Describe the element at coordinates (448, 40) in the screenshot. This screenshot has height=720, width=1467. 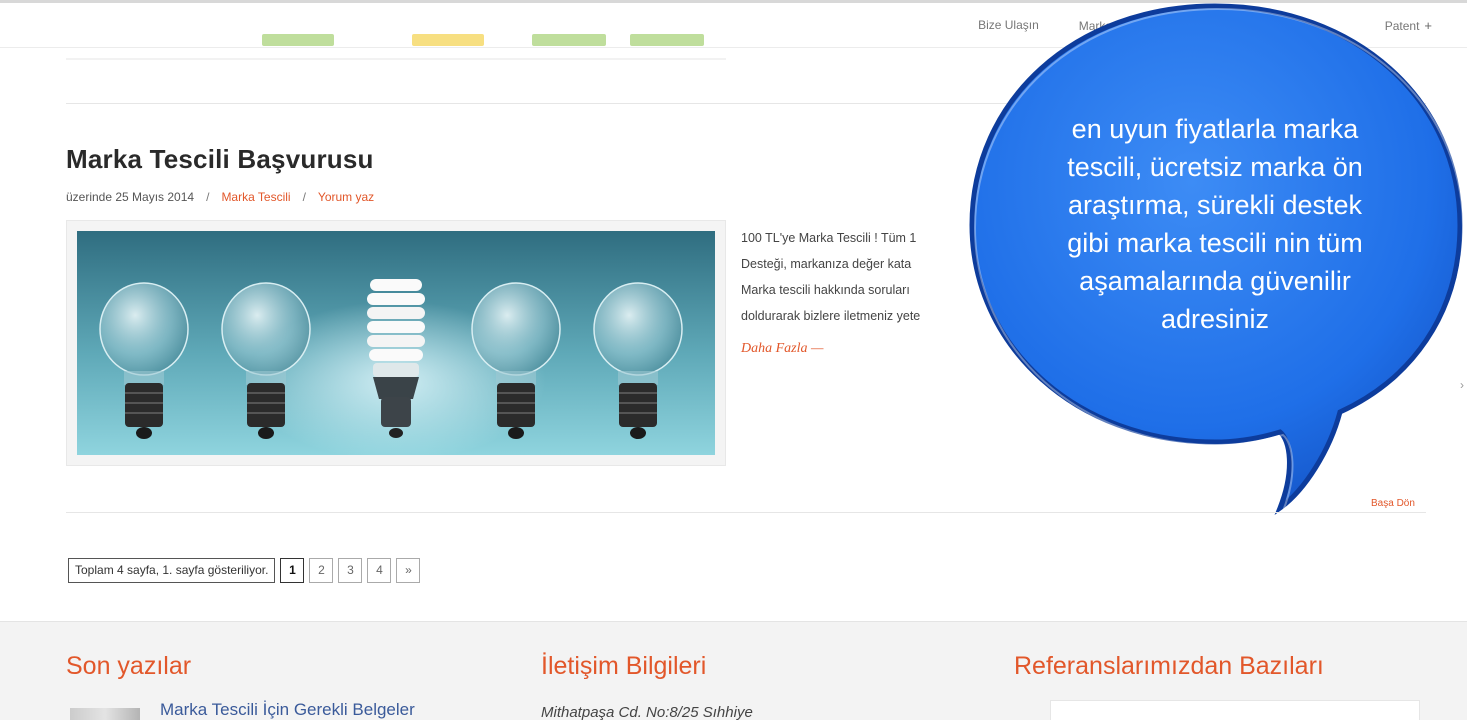
I see `share-button-yellow` at that location.